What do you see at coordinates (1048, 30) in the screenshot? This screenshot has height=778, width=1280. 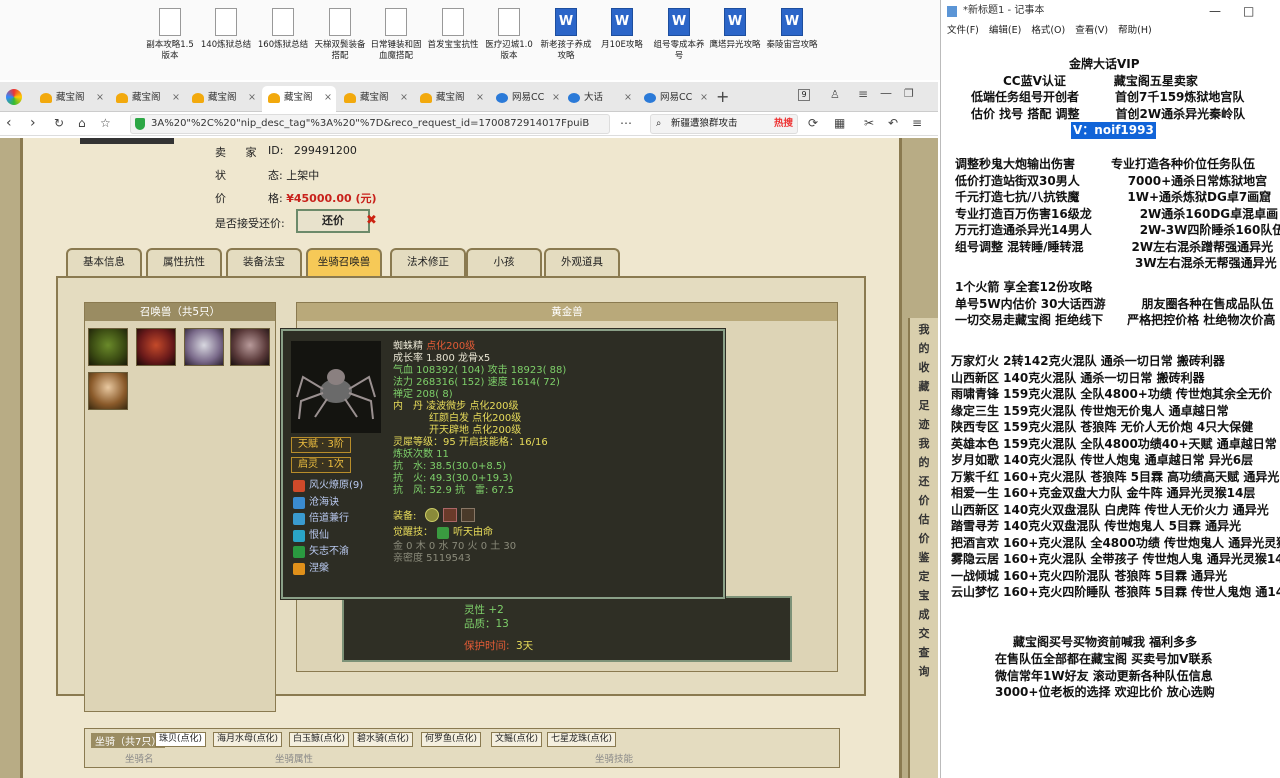 I see `notepad-menu-item: 格式(O)` at bounding box center [1048, 30].